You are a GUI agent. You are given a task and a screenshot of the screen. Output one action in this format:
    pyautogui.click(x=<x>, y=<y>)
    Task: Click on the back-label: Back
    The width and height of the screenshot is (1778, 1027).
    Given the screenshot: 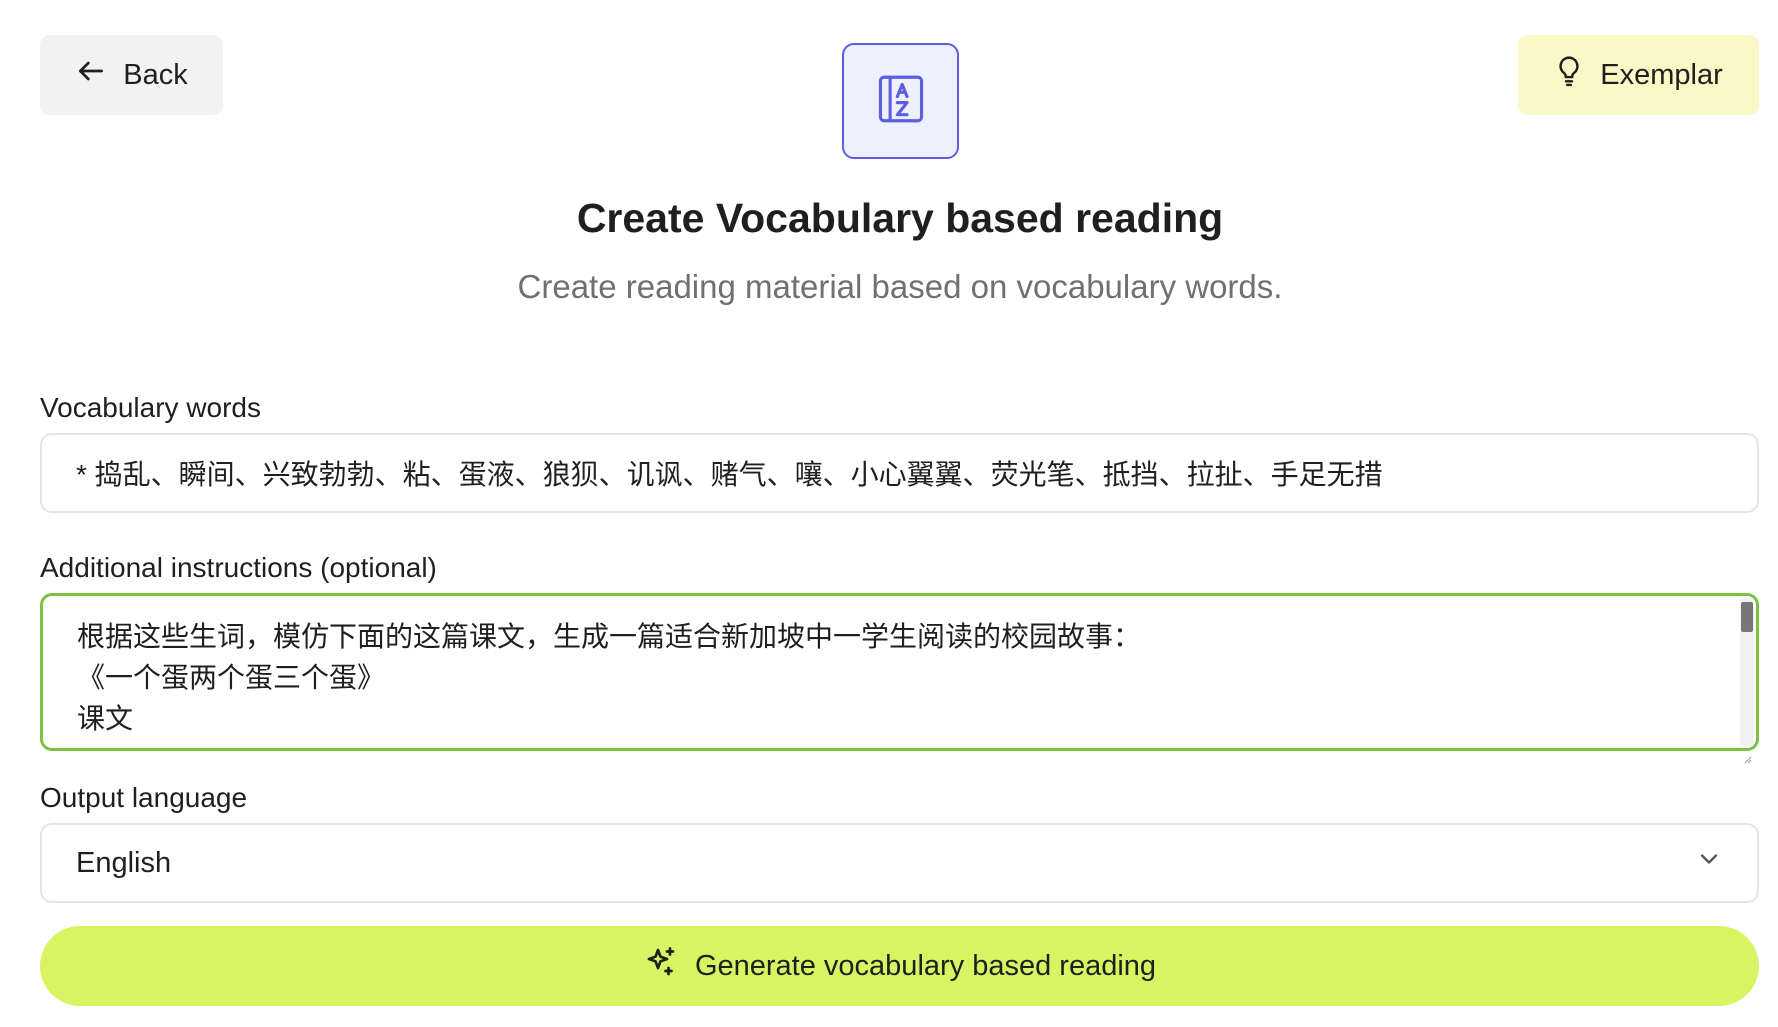 What is the action you would take?
    pyautogui.click(x=155, y=74)
    